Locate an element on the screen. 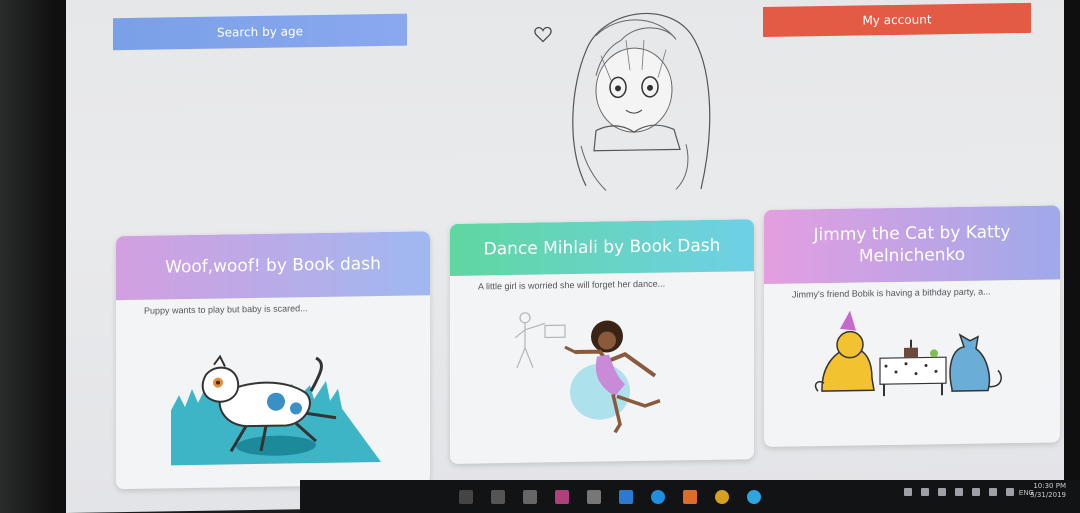  my-account-button: My account is located at coordinates (897, 20).